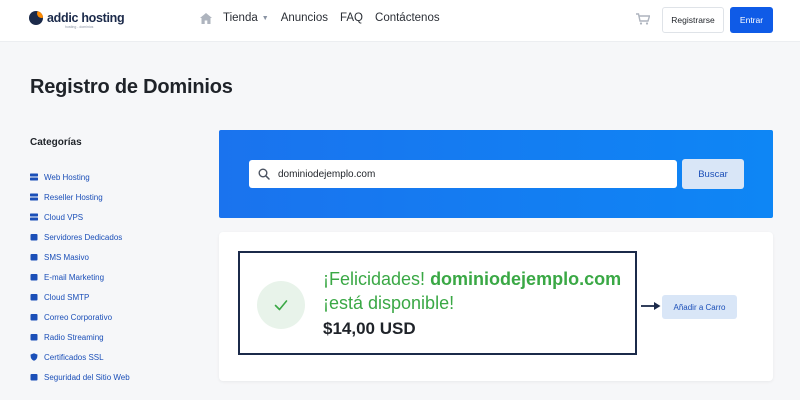 This screenshot has height=400, width=800. I want to click on categories-title: Categorías, so click(56, 142).